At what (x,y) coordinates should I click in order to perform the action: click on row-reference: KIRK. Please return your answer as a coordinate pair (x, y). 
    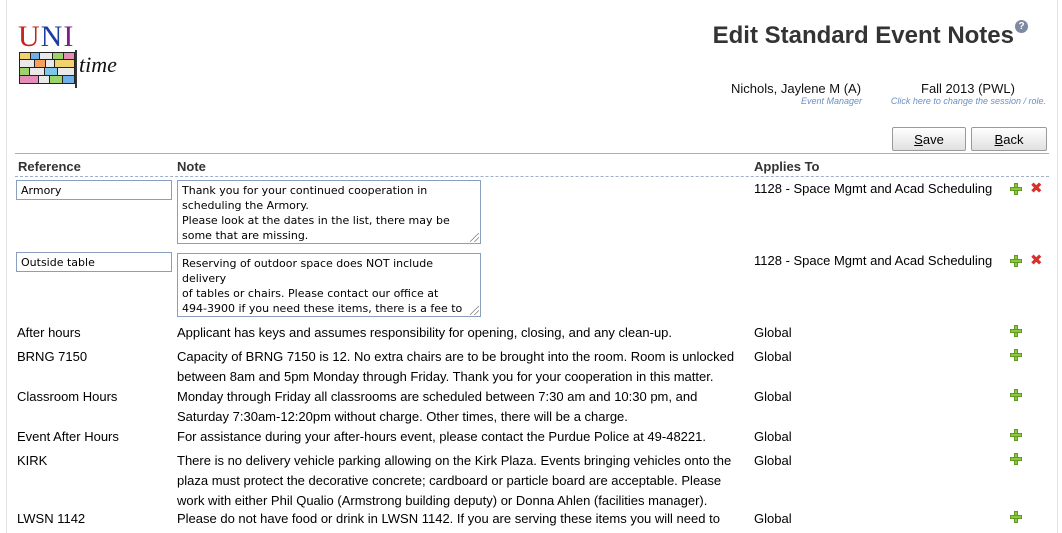
    Looking at the image, I should click on (32, 460).